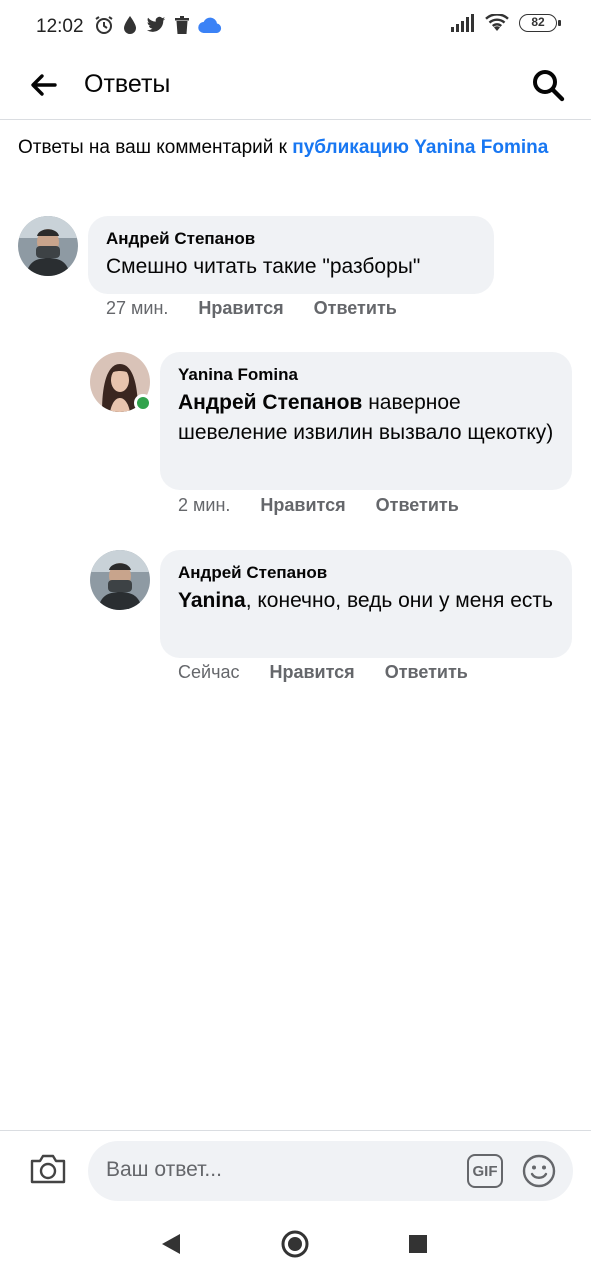 The height and width of the screenshot is (1280, 591). I want to click on post-link: публикацию Yanina Fomina, so click(420, 147).